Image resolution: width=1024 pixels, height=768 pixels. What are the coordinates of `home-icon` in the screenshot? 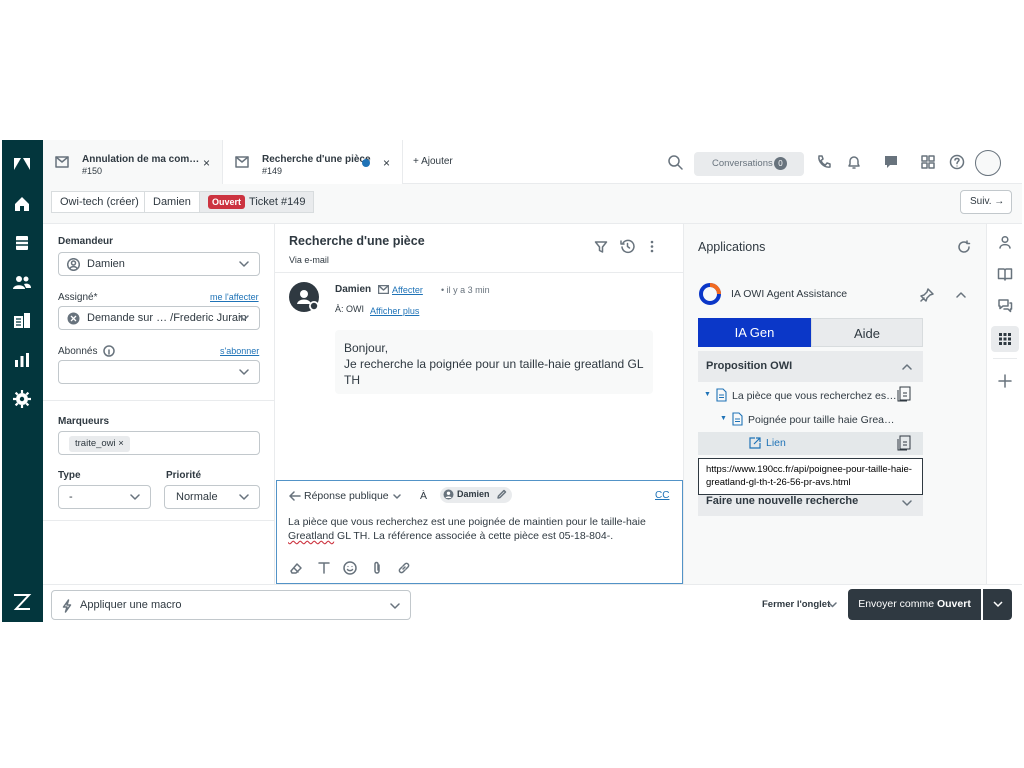 It's located at (22, 204).